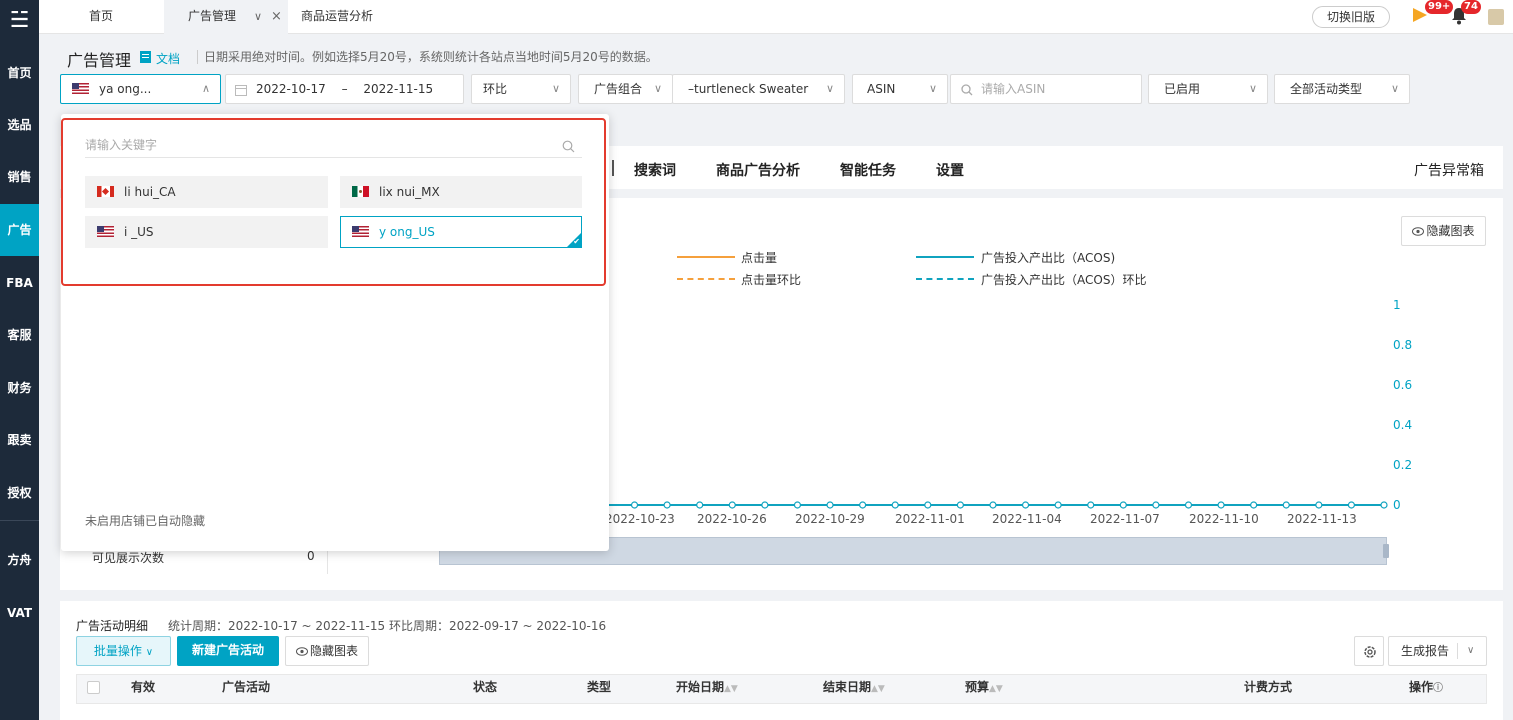 The image size is (1513, 720). Describe the element at coordinates (1224, 519) in the screenshot. I see `x-tick: 2022-11-10` at that location.